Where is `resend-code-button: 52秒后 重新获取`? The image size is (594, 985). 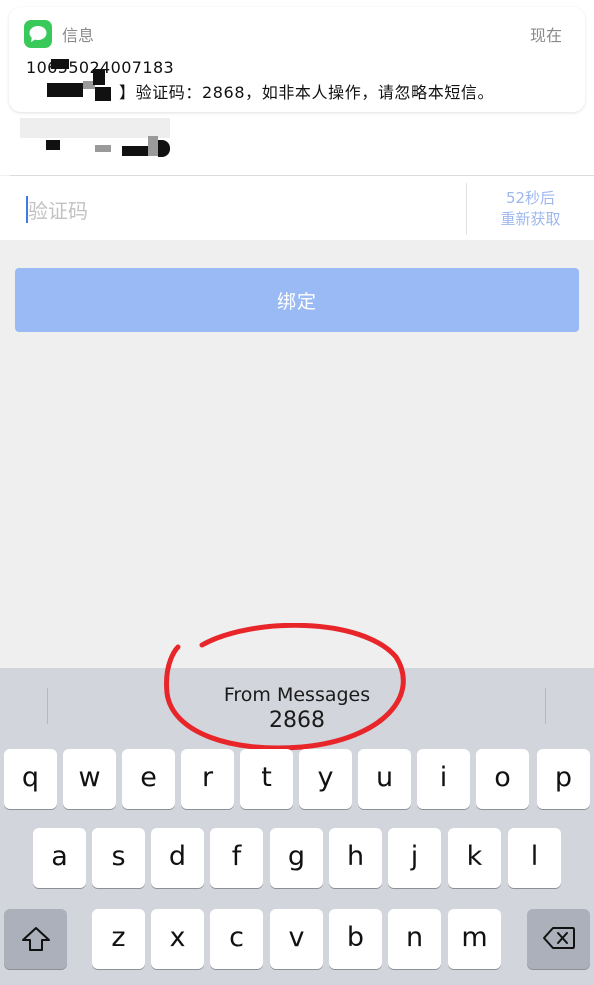
resend-code-button: 52秒后 重新获取 is located at coordinates (530, 209).